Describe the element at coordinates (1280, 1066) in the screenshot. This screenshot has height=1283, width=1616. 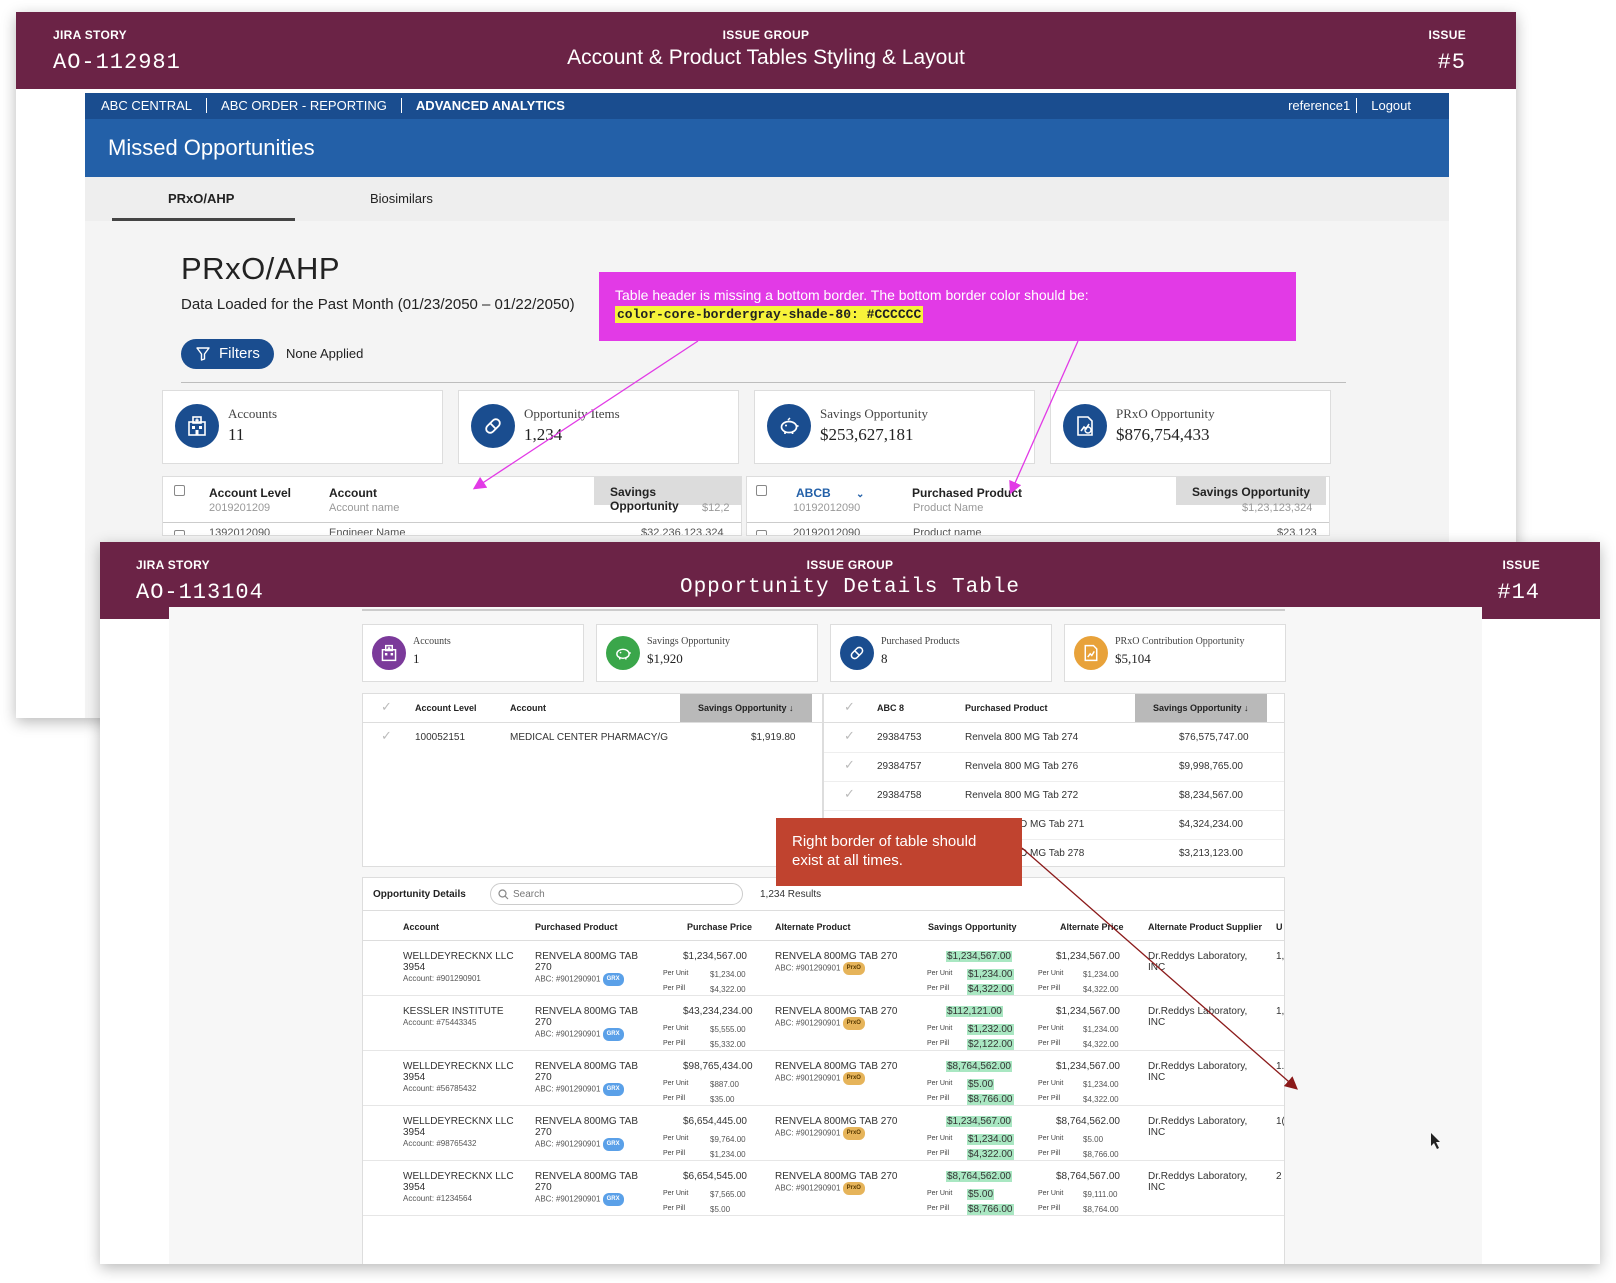
I see `u-cell: 1.` at that location.